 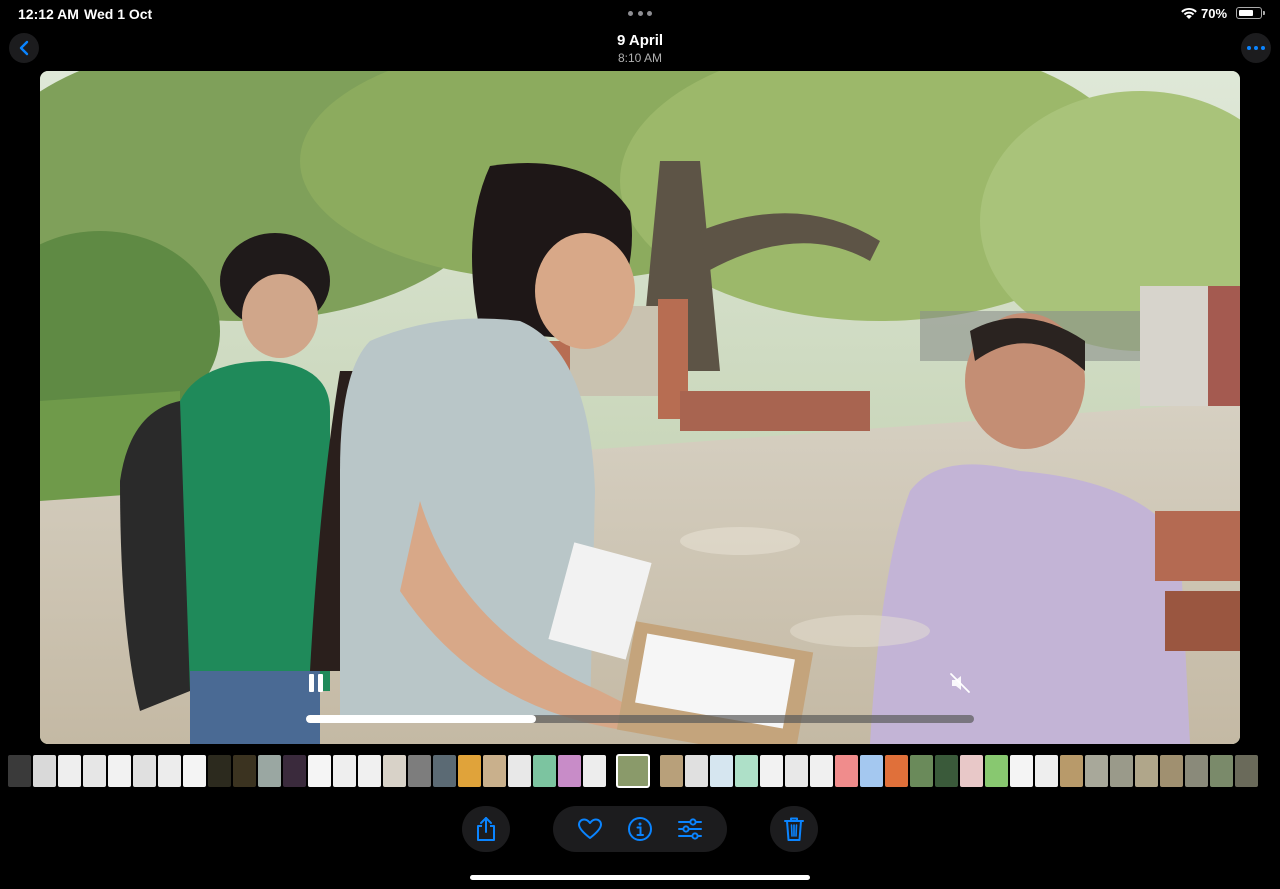 What do you see at coordinates (1189, 13) in the screenshot?
I see `wifi-icon` at bounding box center [1189, 13].